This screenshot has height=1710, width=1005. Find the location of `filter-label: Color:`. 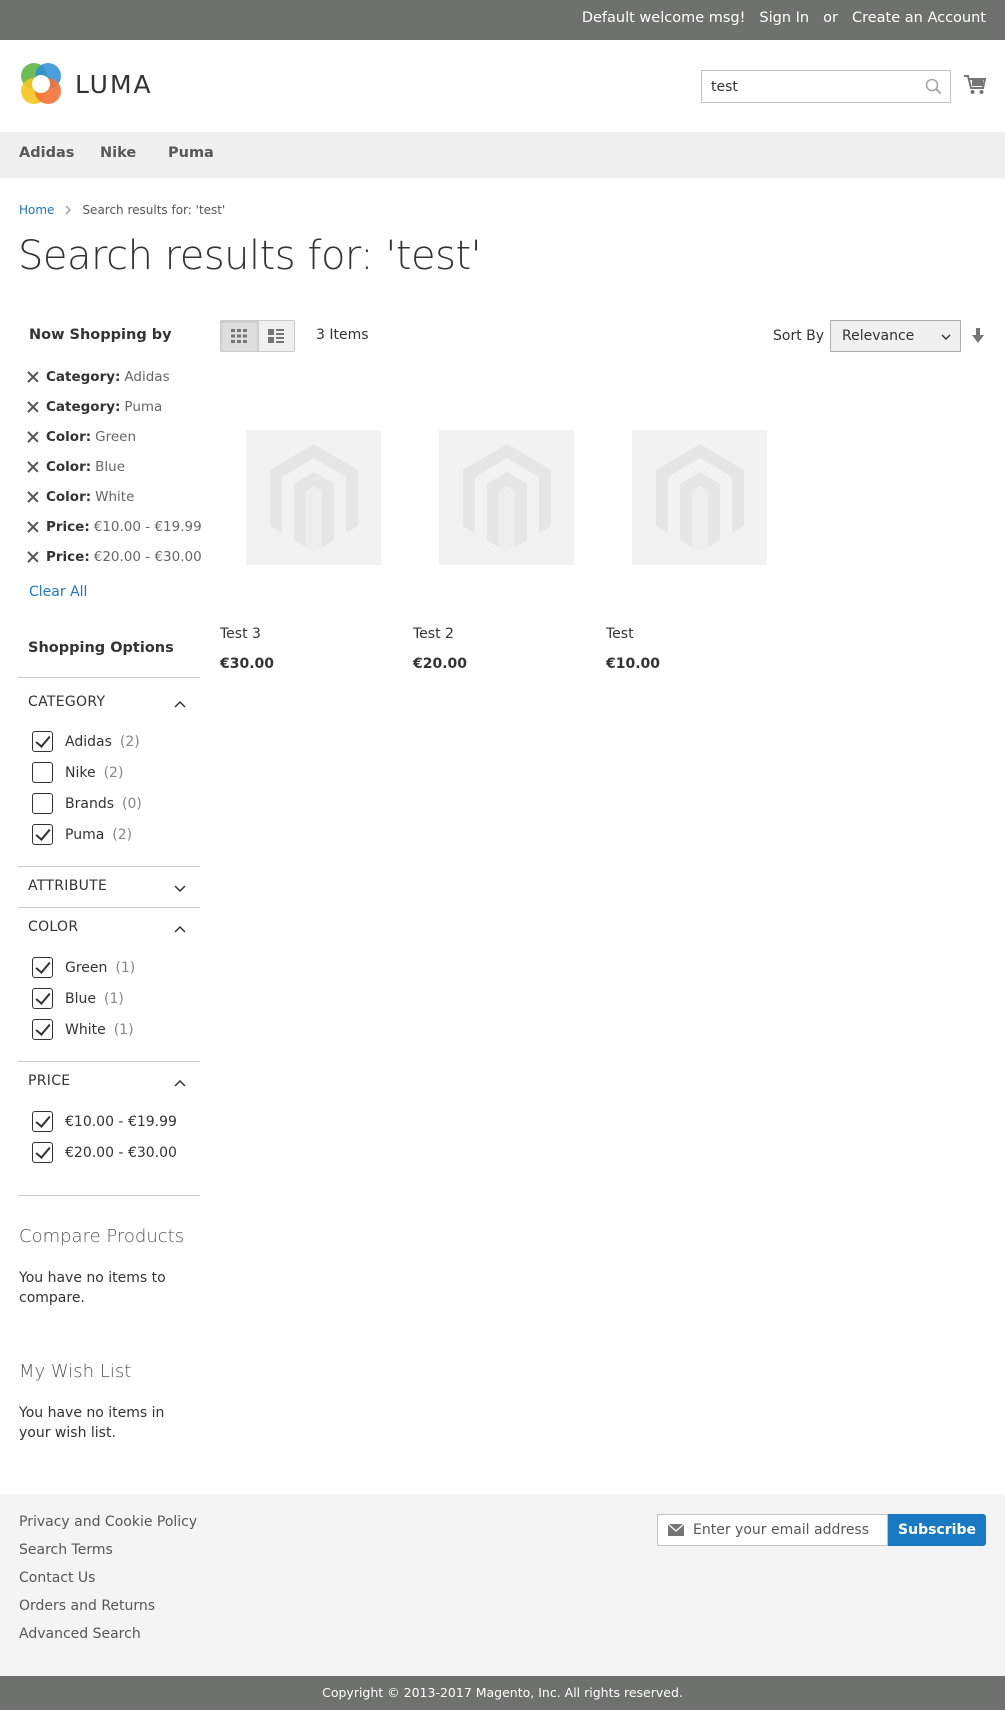

filter-label: Color: is located at coordinates (69, 497).